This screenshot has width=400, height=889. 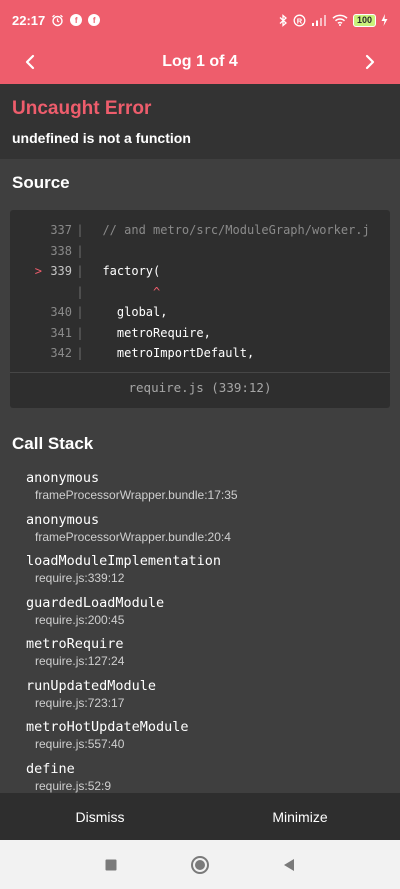 I want to click on code-line: 340 | global,, so click(x=88, y=312).